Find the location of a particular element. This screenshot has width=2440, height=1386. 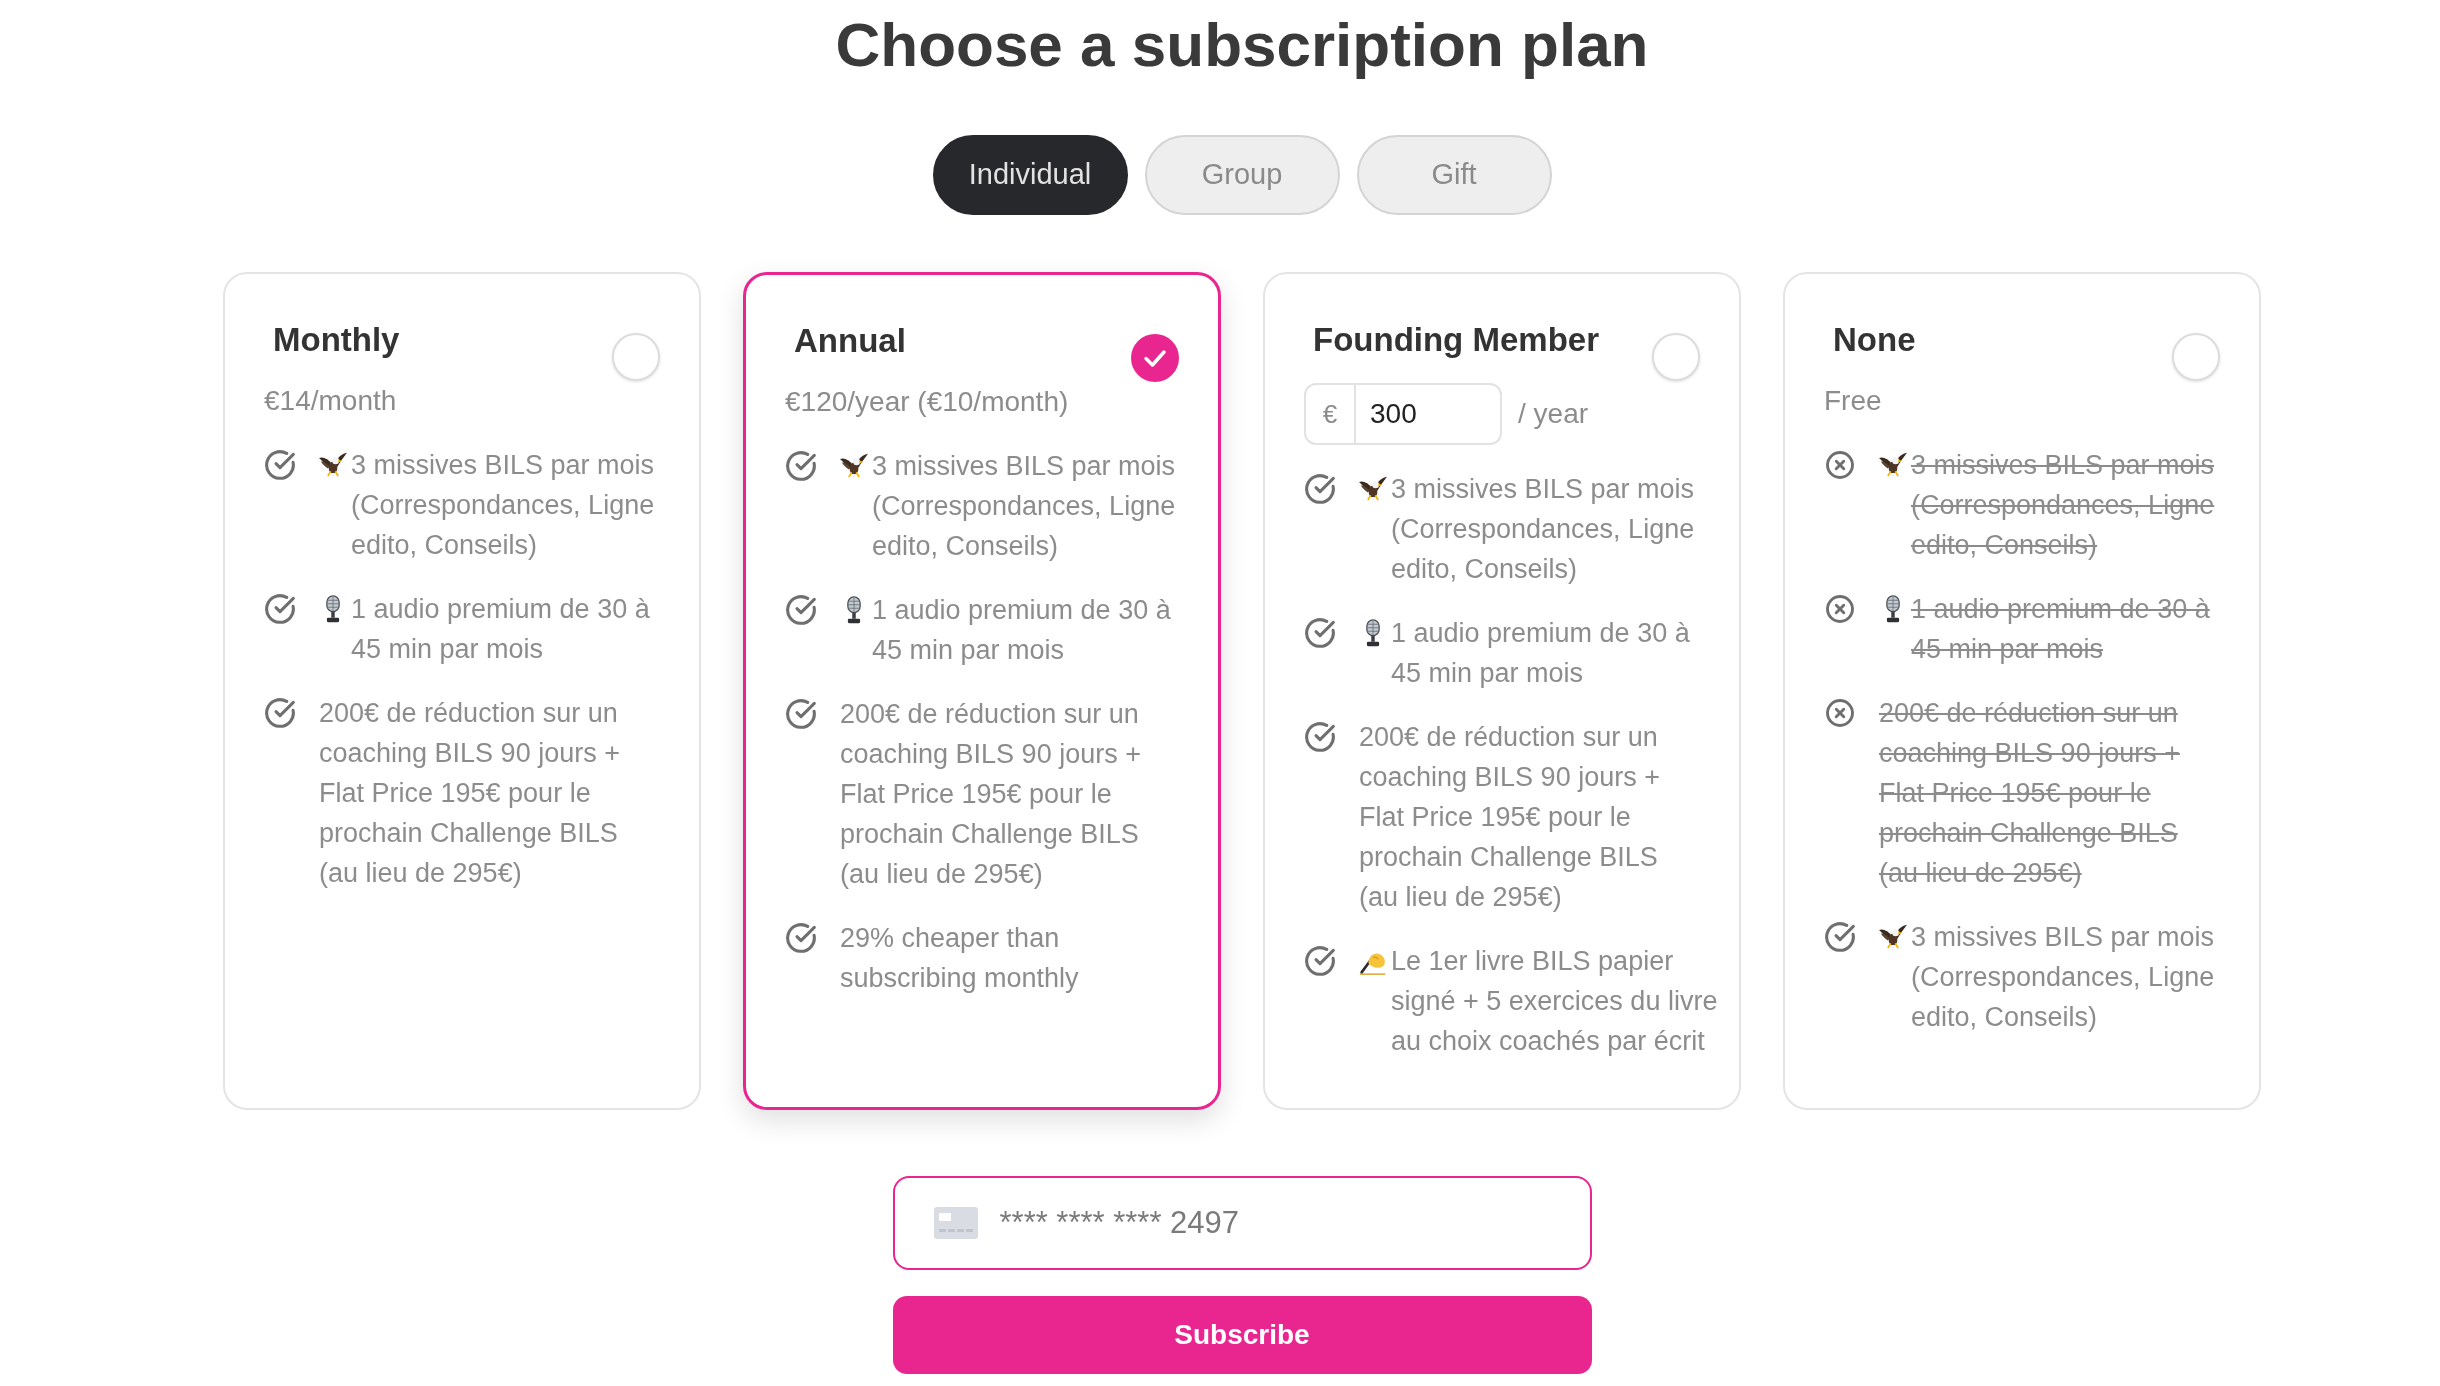

plan-tab: Gift is located at coordinates (1454, 175).